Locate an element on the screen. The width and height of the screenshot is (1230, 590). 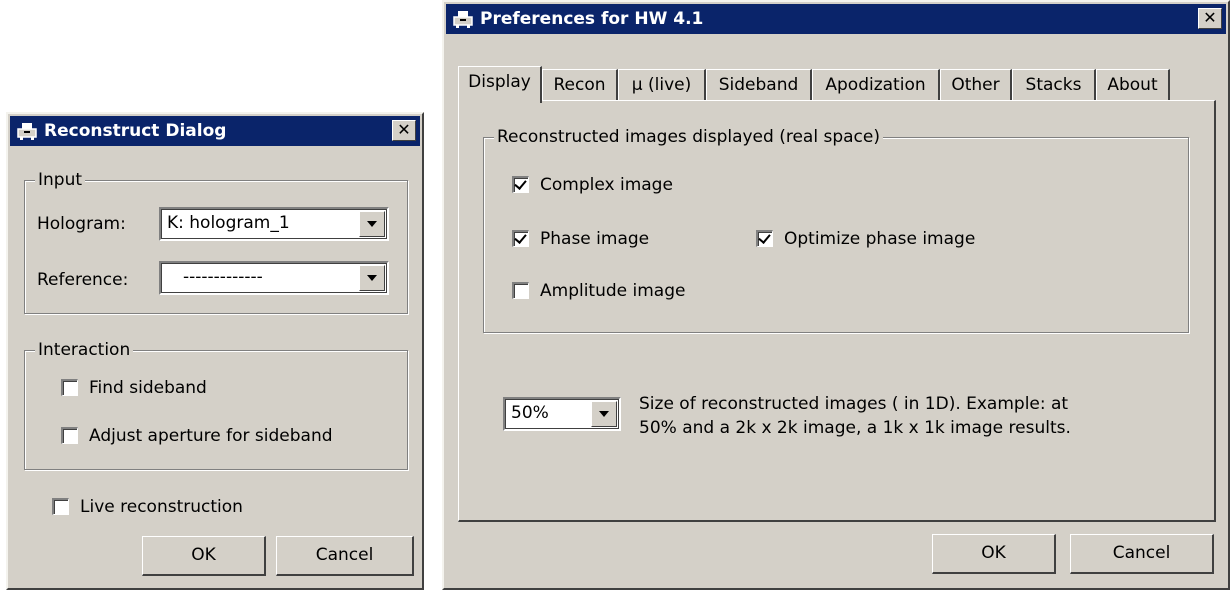
hologram-value: K: hologram_1 is located at coordinates (228, 223).